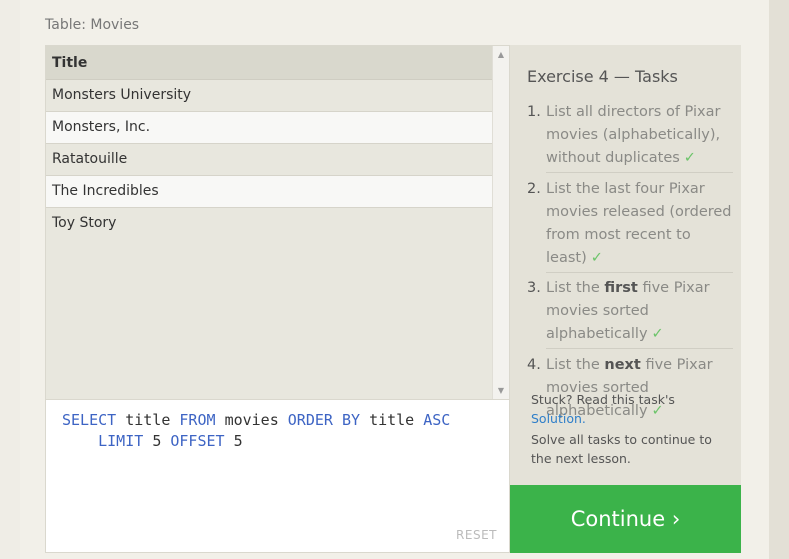 The width and height of the screenshot is (789, 559). What do you see at coordinates (269, 96) in the screenshot?
I see `table-row: Monsters University` at bounding box center [269, 96].